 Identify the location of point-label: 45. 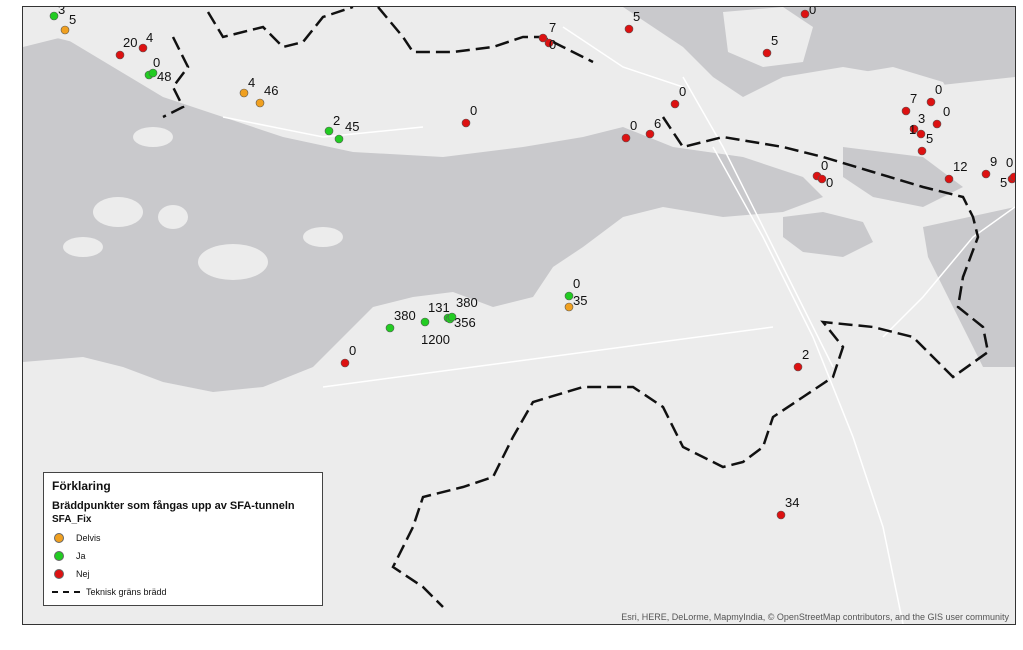
(352, 126).